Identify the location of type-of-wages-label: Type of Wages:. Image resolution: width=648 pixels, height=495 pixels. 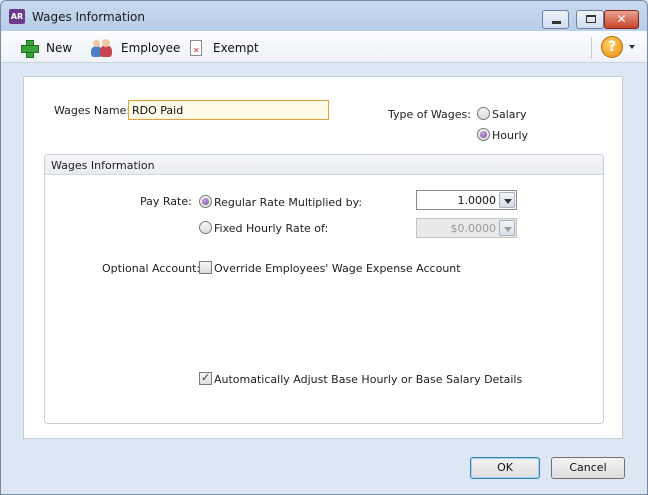
(429, 114).